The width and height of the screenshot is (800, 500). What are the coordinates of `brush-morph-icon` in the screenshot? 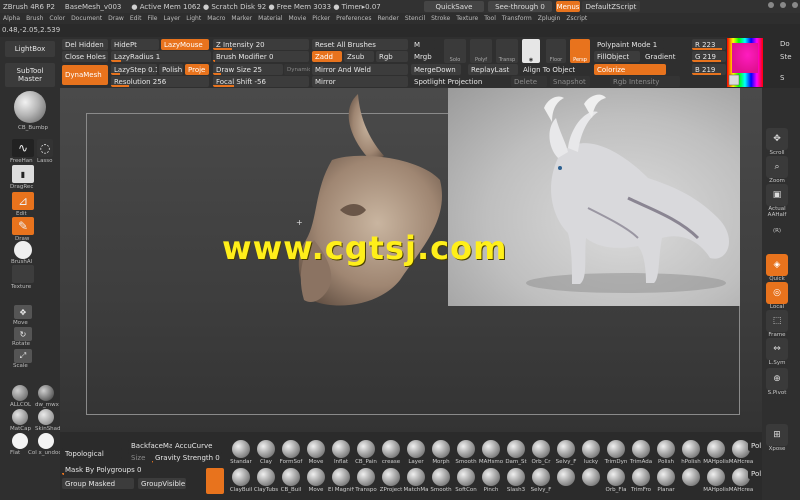 It's located at (441, 449).